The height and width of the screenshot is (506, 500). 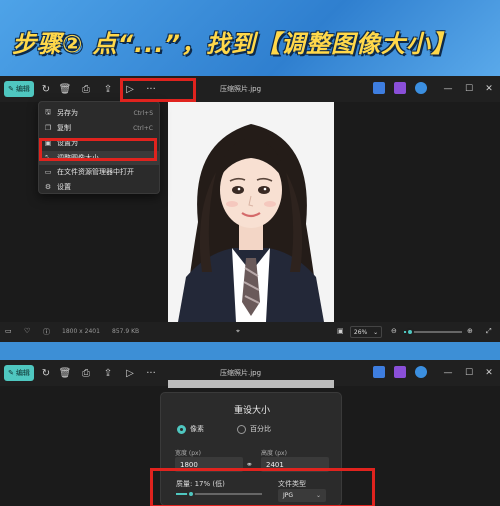 I want to click on menu-item-open-in-explorer: ▭ 在文件资源管理器中打开, so click(x=99, y=172).